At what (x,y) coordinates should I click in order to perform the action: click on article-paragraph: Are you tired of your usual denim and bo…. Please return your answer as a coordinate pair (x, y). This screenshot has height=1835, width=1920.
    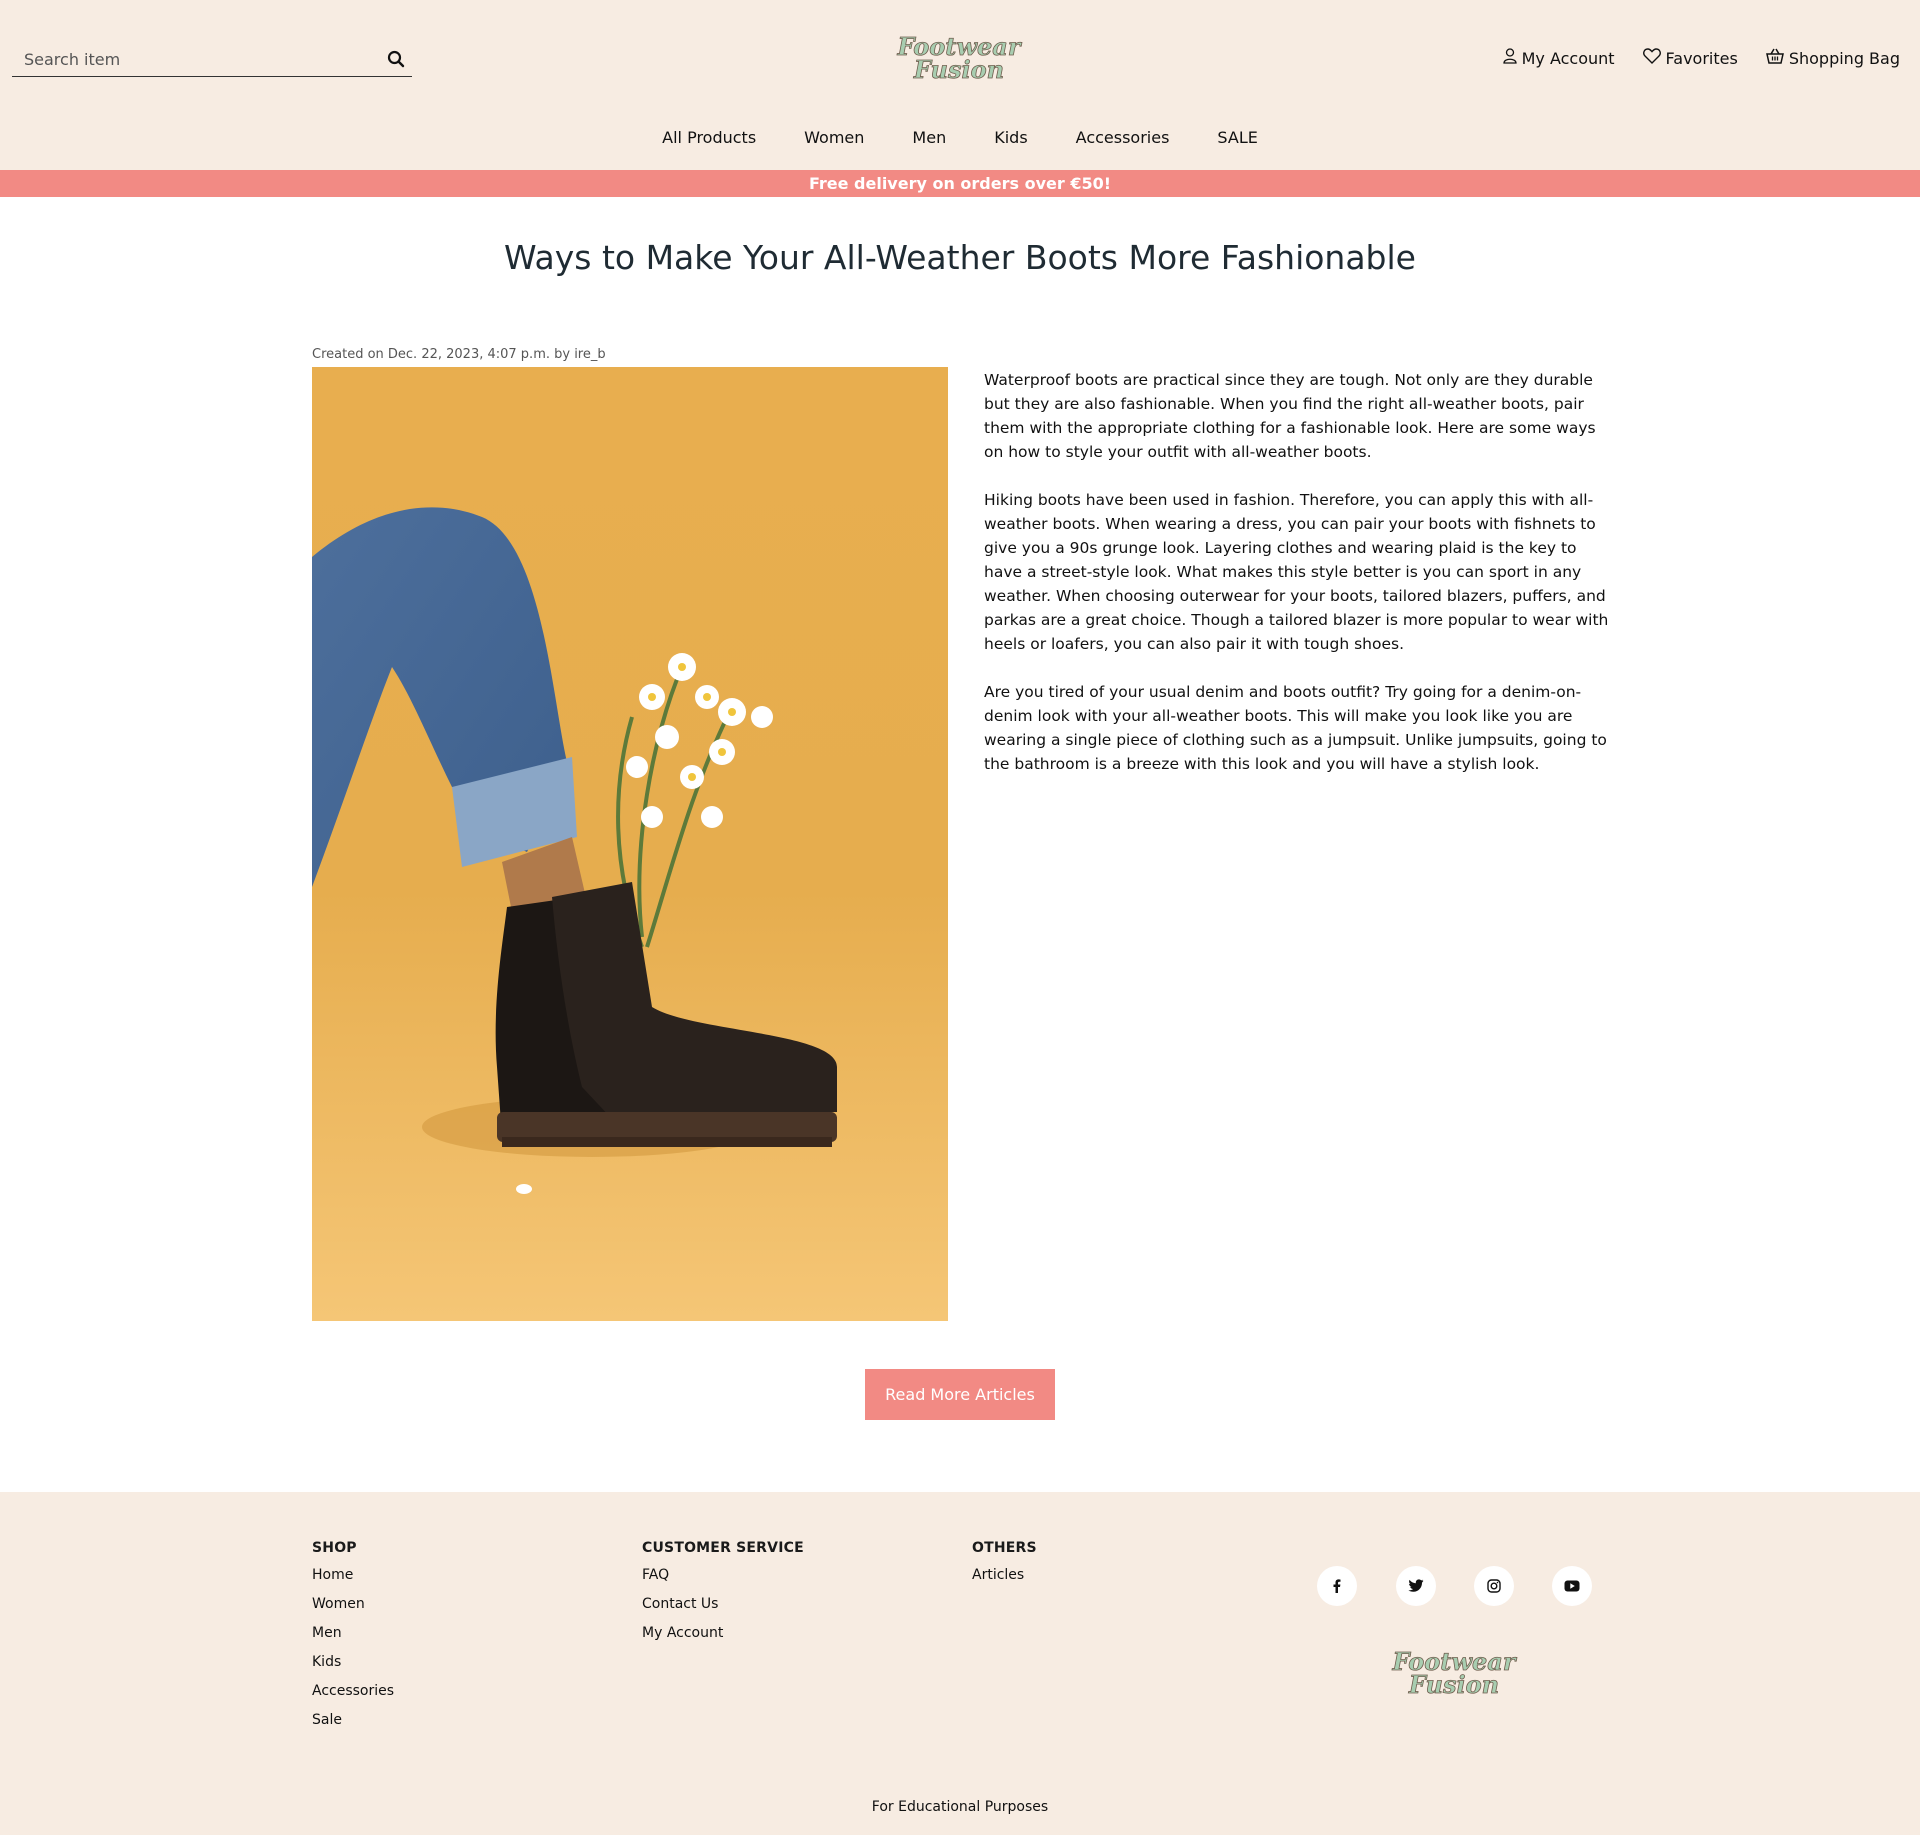
    Looking at the image, I should click on (1295, 728).